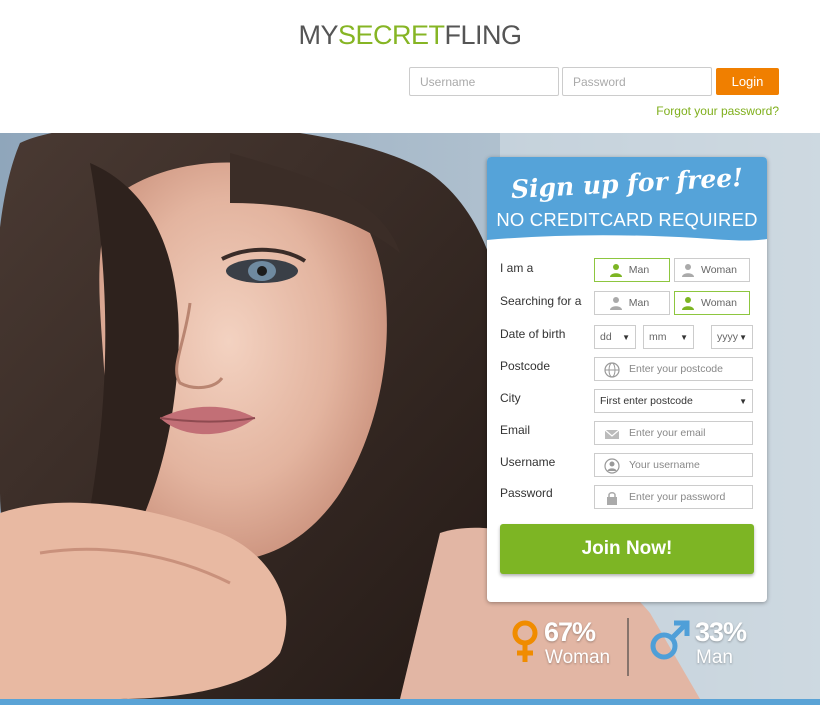  I want to click on footer-strip, so click(410, 702).